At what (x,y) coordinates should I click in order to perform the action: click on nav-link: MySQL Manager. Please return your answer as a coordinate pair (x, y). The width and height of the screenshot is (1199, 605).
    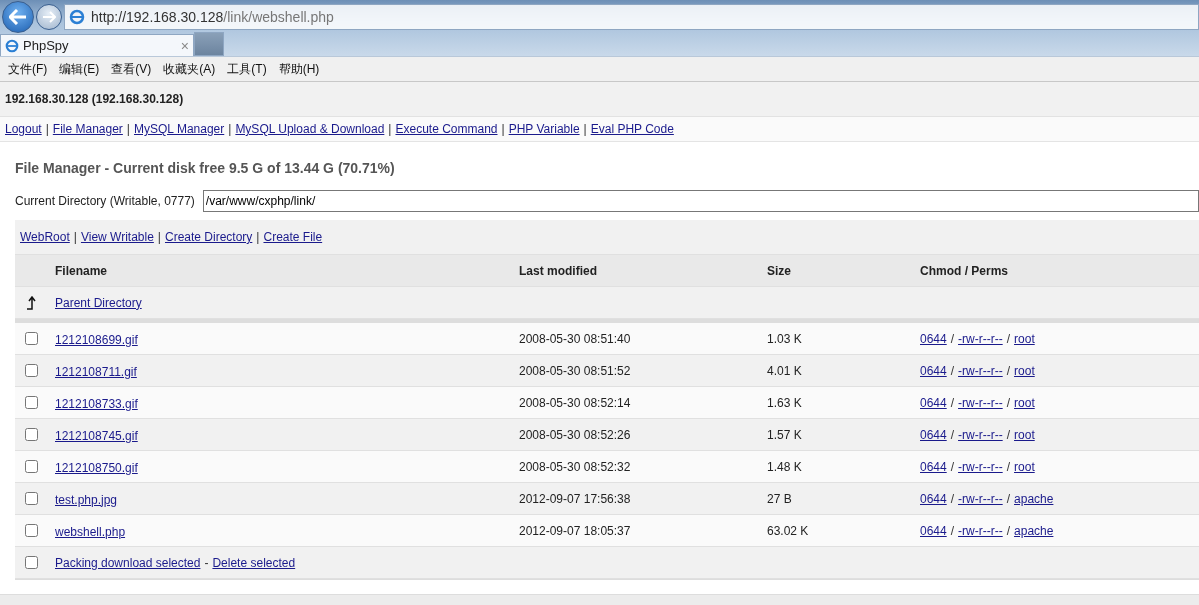
    Looking at the image, I should click on (179, 129).